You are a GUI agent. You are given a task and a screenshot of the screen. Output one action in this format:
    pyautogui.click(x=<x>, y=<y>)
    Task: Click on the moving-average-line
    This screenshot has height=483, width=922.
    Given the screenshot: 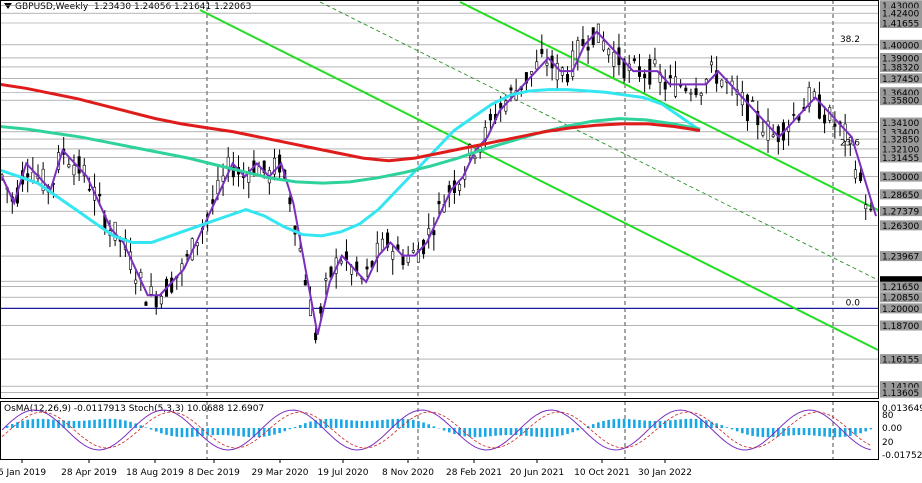 What is the action you would take?
    pyautogui.click(x=350, y=151)
    